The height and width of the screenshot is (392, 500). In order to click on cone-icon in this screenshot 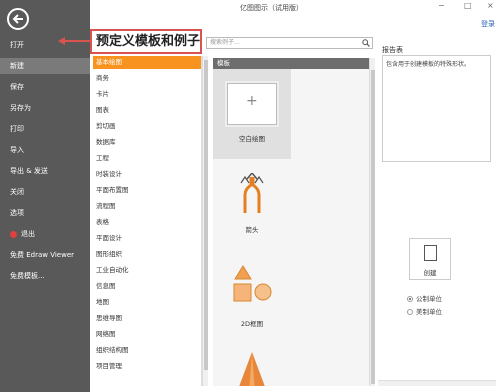, I will do `click(252, 369)`.